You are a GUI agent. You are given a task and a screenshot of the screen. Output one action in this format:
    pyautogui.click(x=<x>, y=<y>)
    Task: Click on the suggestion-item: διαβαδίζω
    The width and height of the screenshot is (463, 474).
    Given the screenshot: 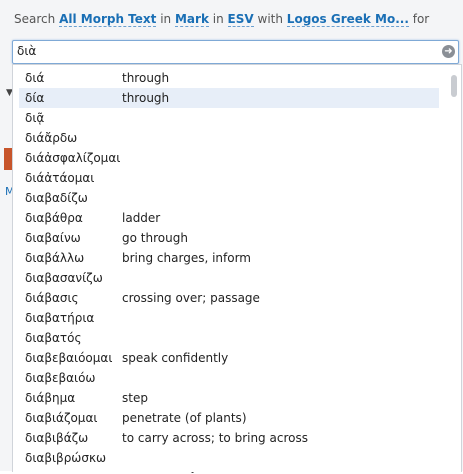 What is the action you would take?
    pyautogui.click(x=229, y=198)
    